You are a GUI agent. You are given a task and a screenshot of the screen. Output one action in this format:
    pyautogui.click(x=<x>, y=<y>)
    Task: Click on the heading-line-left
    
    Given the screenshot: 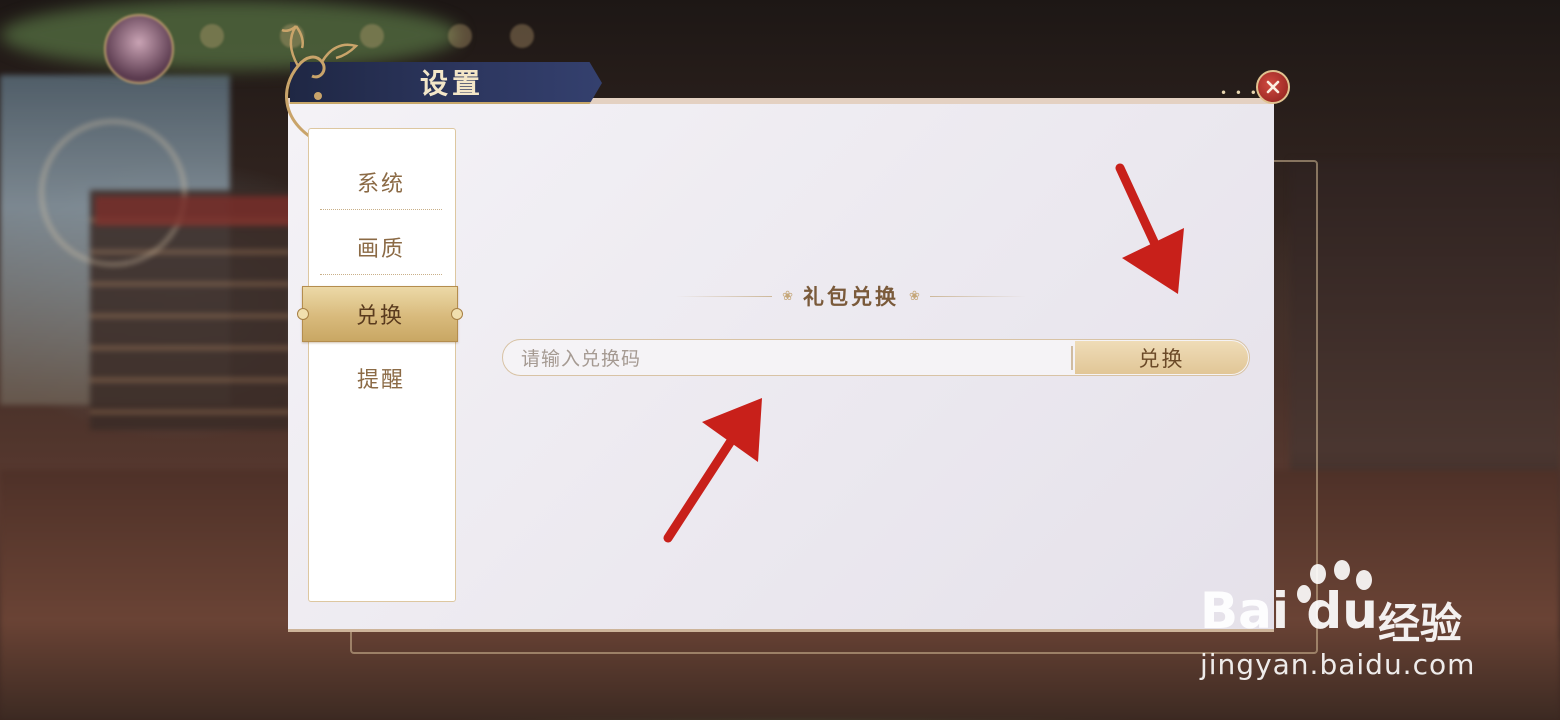 What is the action you would take?
    pyautogui.click(x=724, y=296)
    